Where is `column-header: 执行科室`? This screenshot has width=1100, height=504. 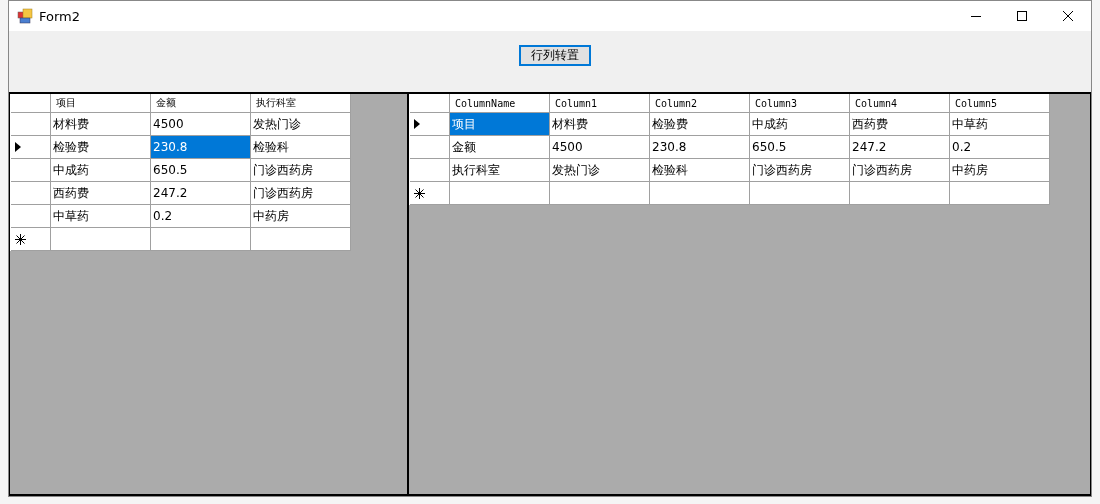 column-header: 执行科室 is located at coordinates (301, 103).